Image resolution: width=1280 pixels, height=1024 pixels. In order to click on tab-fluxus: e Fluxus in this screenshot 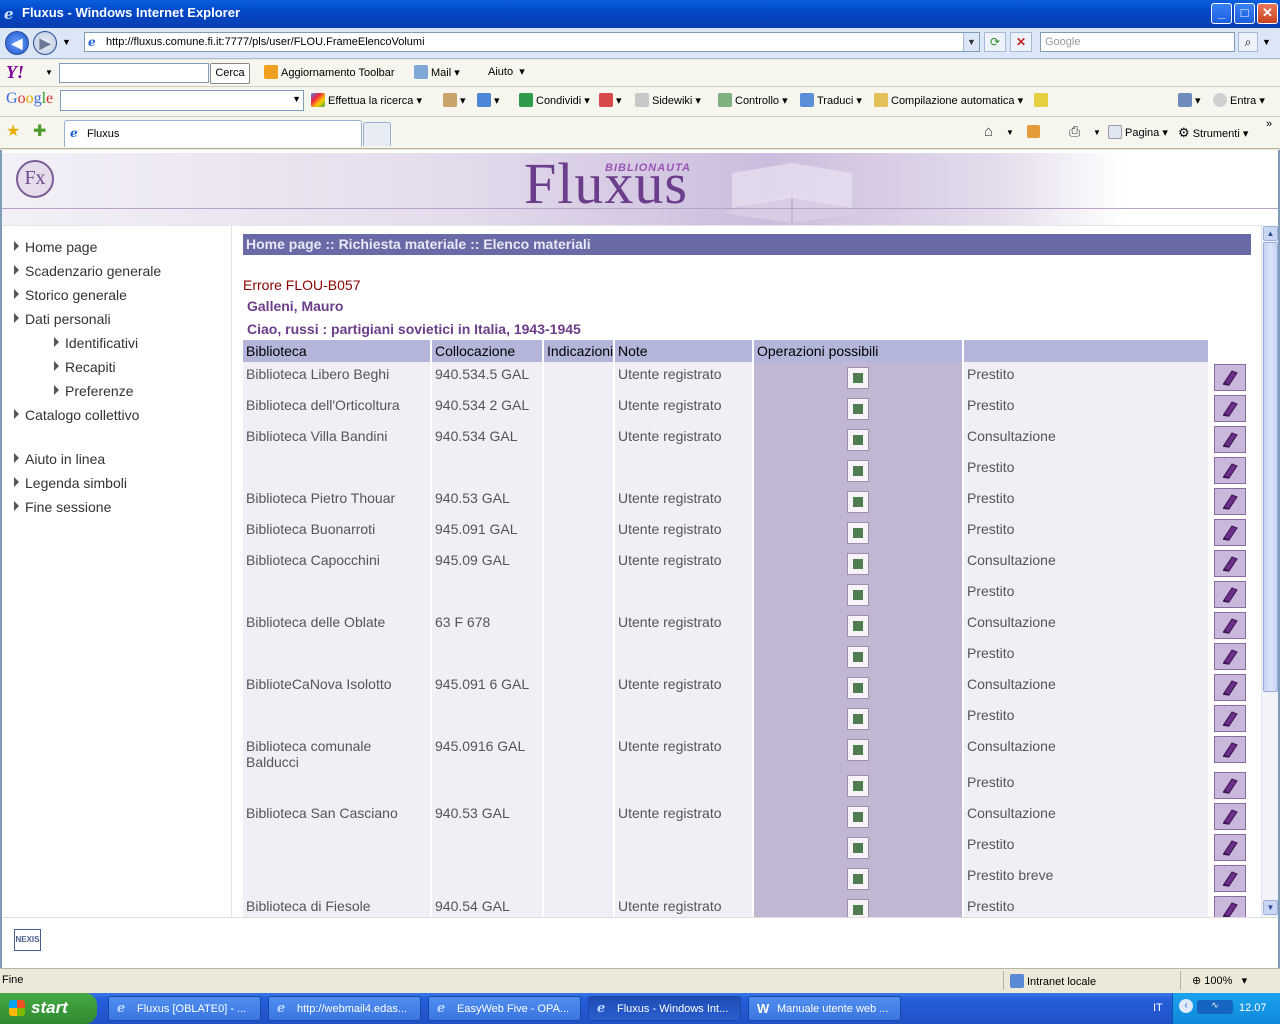, I will do `click(213, 133)`.